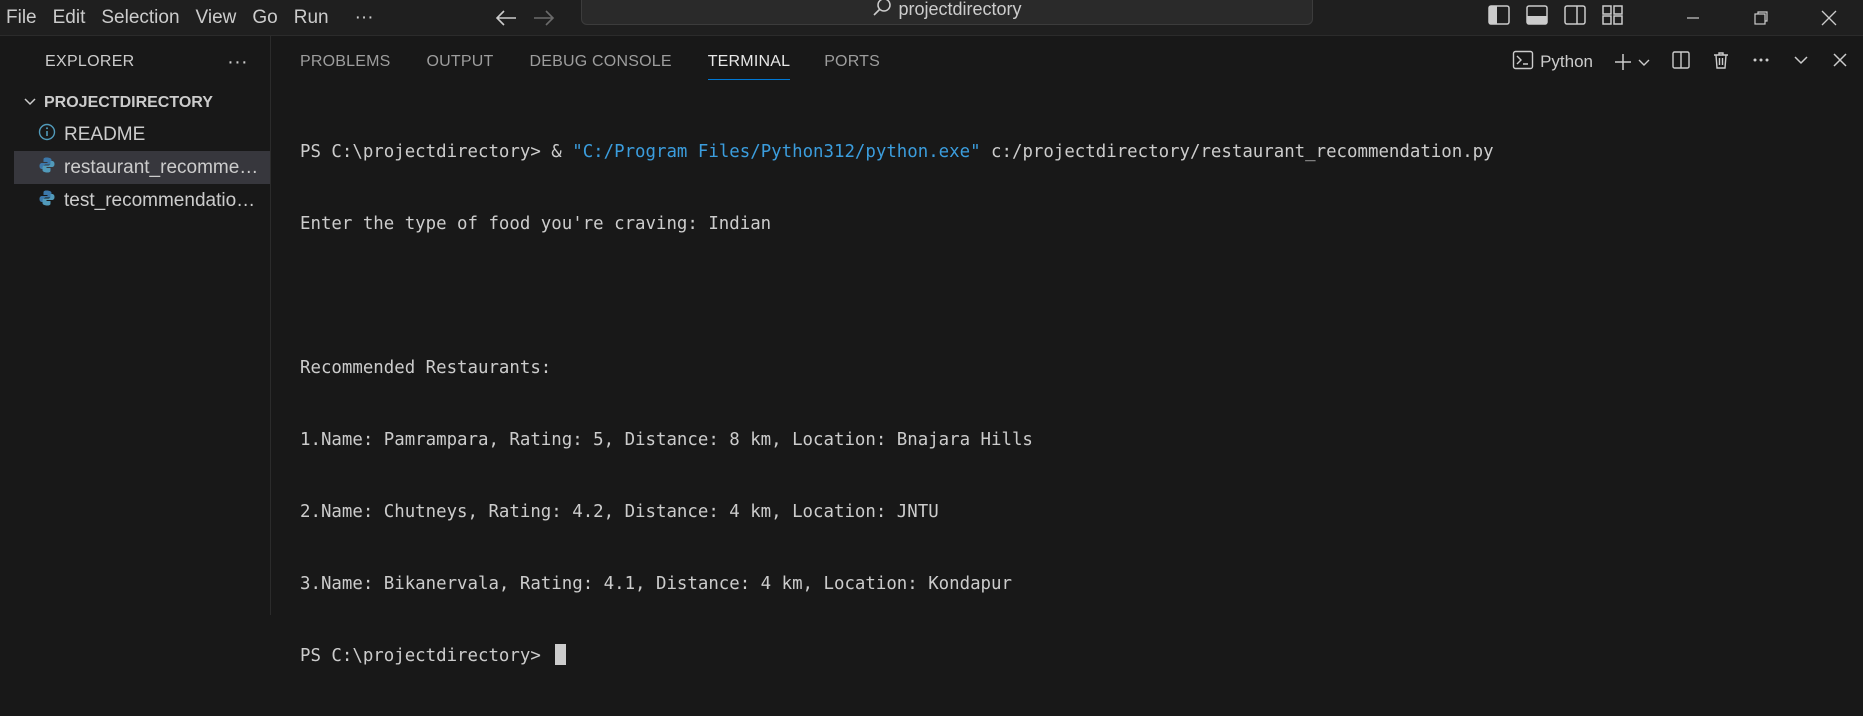 Image resolution: width=1863 pixels, height=716 pixels. Describe the element at coordinates (142, 62) in the screenshot. I see `explorer-header: EXPLORER ···` at that location.